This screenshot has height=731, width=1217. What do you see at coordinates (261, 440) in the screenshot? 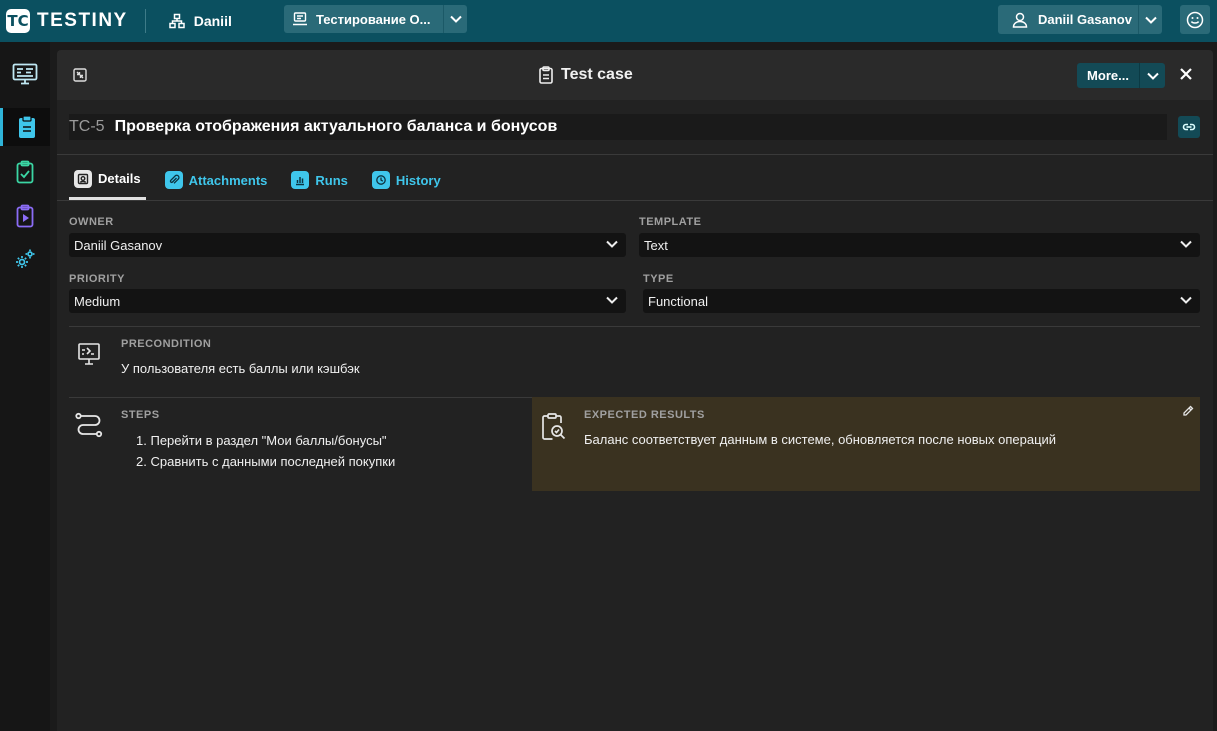
I see `step-item: 1. Перейти в раздел "Мои баллы/бонусы"` at bounding box center [261, 440].